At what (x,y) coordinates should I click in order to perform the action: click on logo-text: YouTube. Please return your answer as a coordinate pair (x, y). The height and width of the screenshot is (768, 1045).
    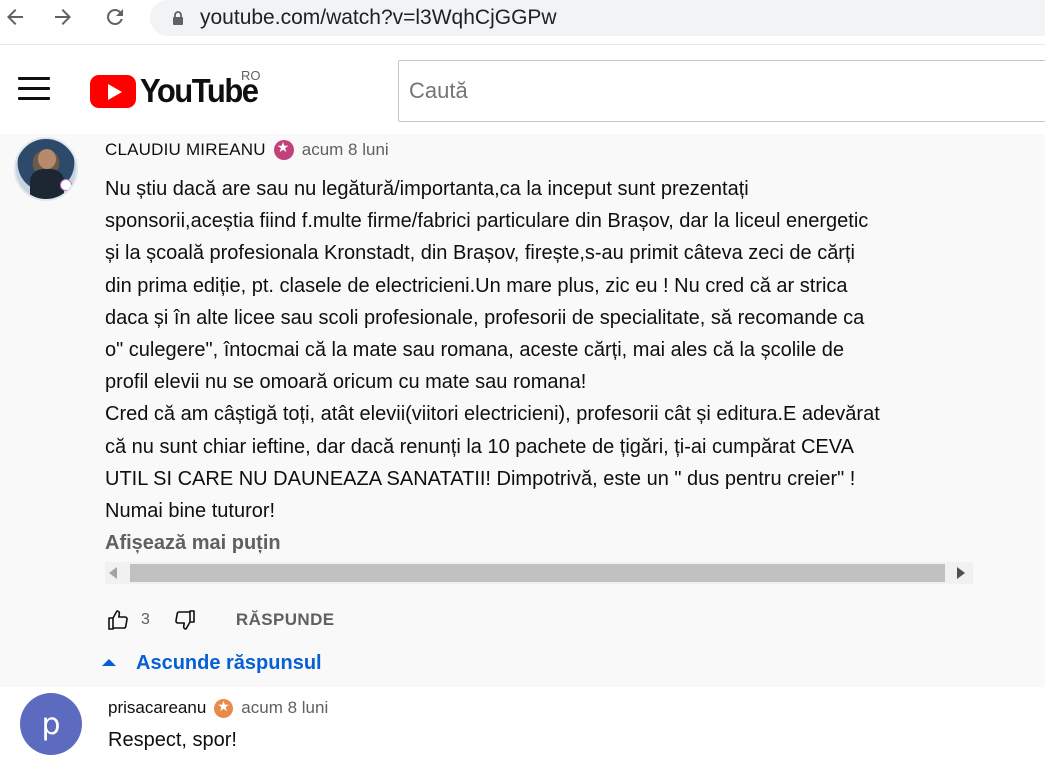
    Looking at the image, I should click on (199, 90).